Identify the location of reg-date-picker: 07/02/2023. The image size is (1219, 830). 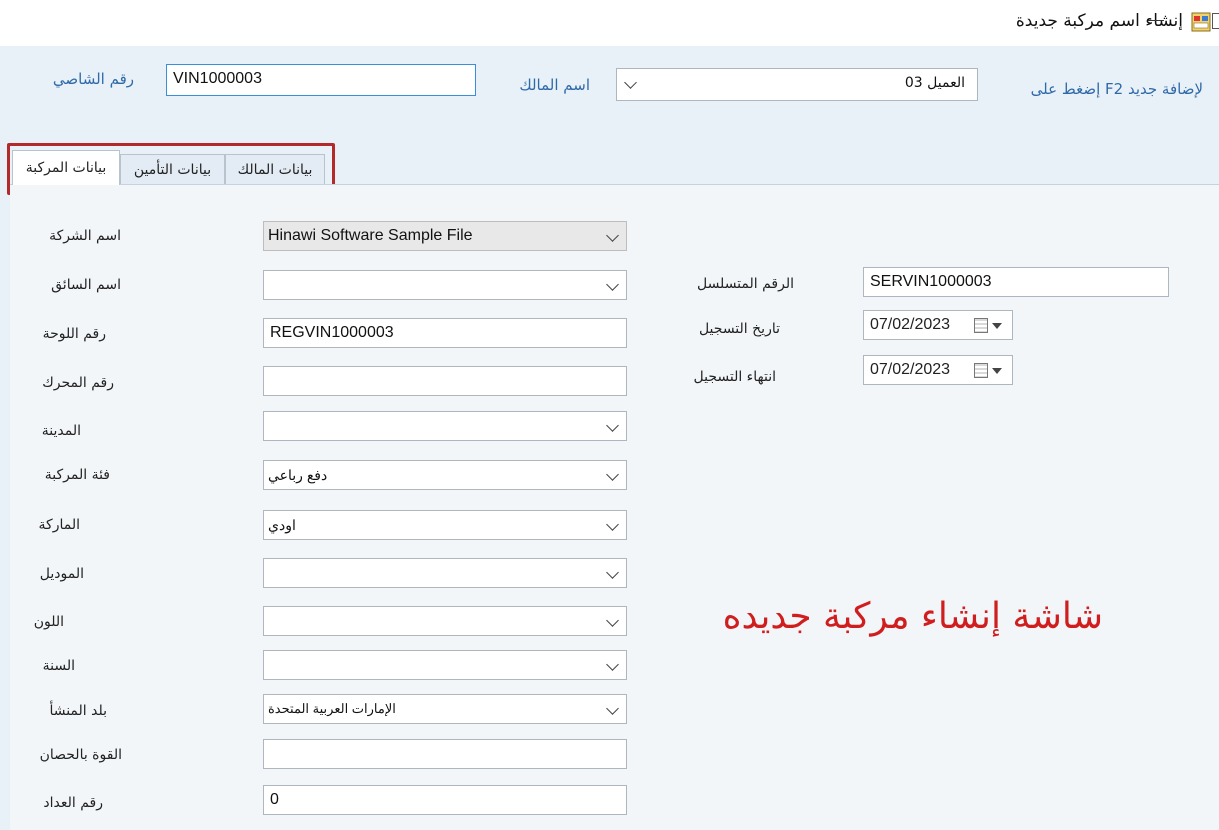
(938, 325).